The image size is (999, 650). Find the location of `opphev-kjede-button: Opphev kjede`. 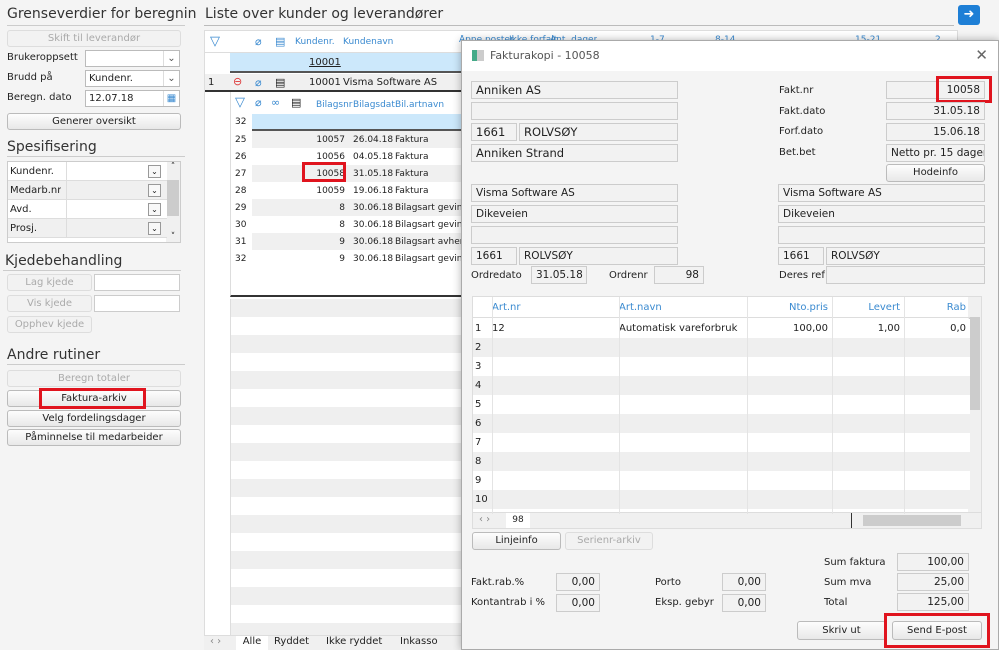

opphev-kjede-button: Opphev kjede is located at coordinates (49, 324).